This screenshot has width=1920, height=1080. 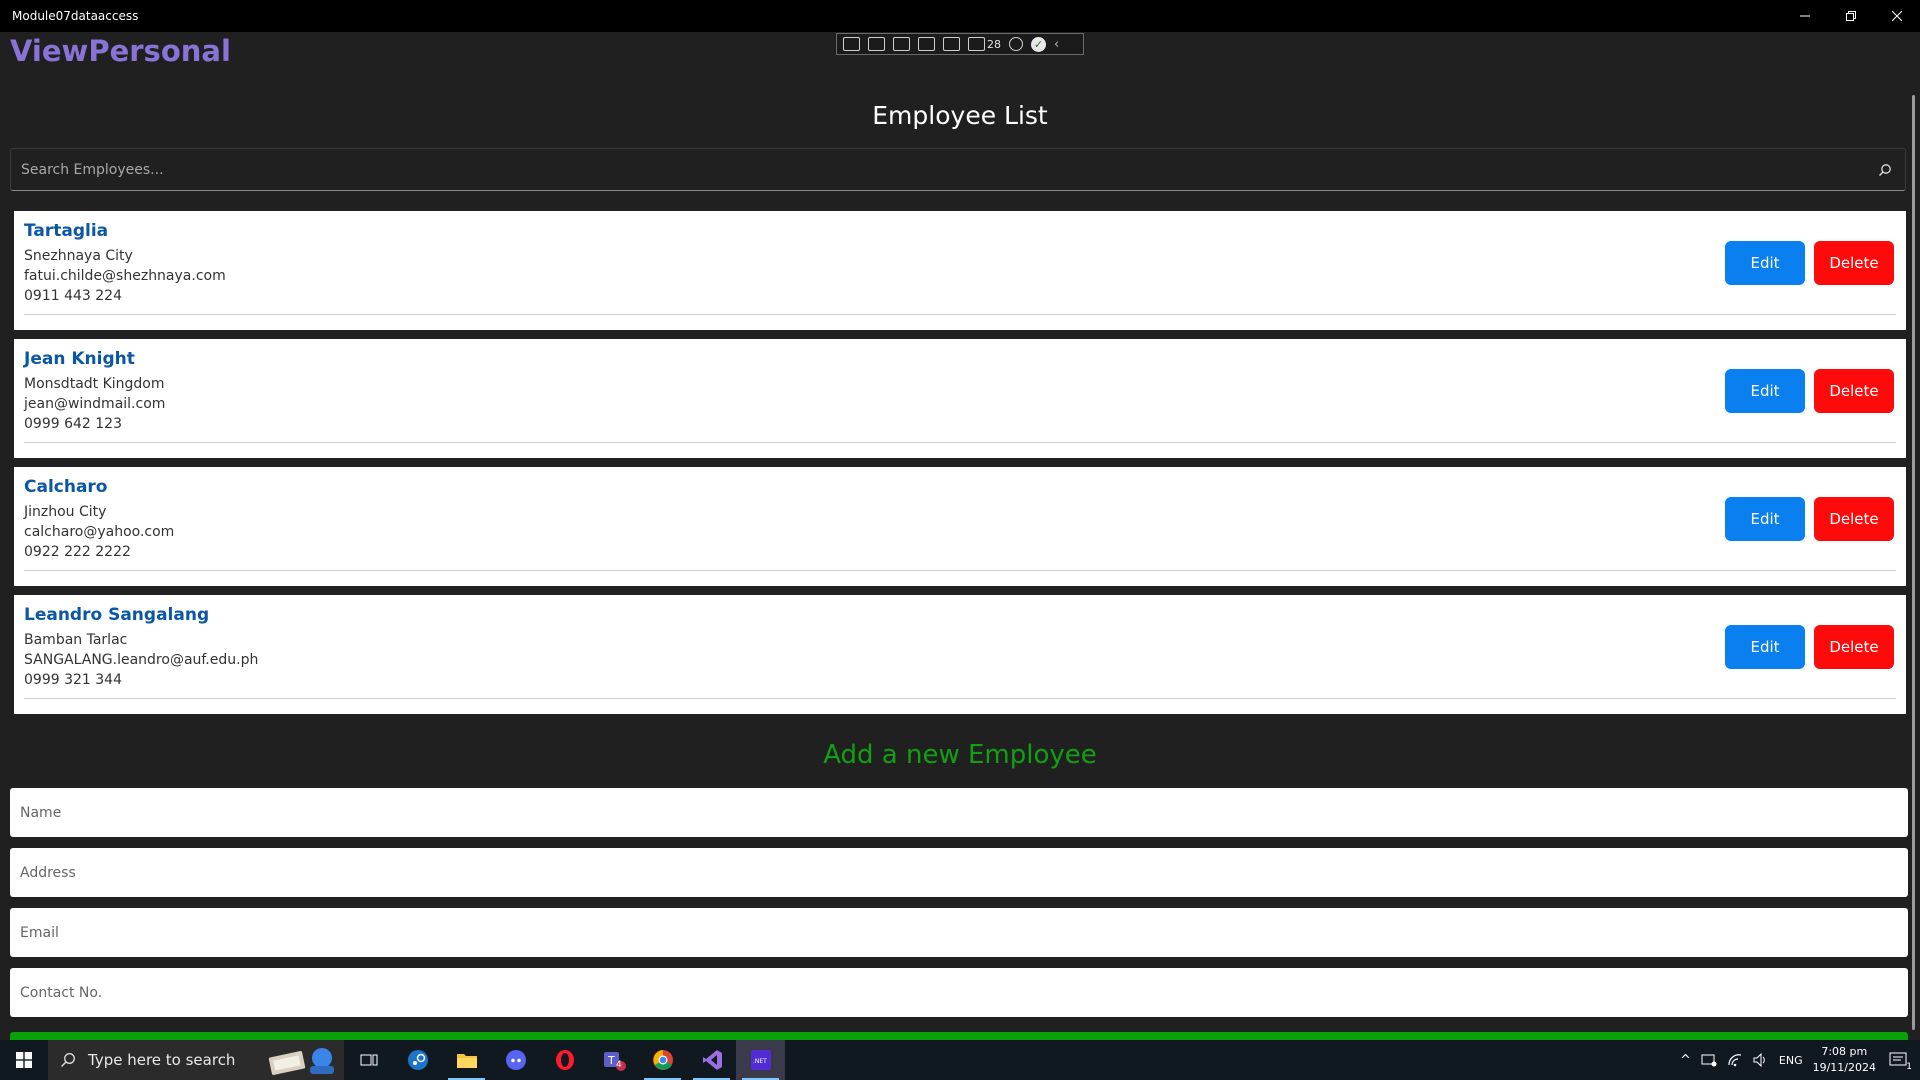 I want to click on add-employee-button, so click(x=959, y=1036).